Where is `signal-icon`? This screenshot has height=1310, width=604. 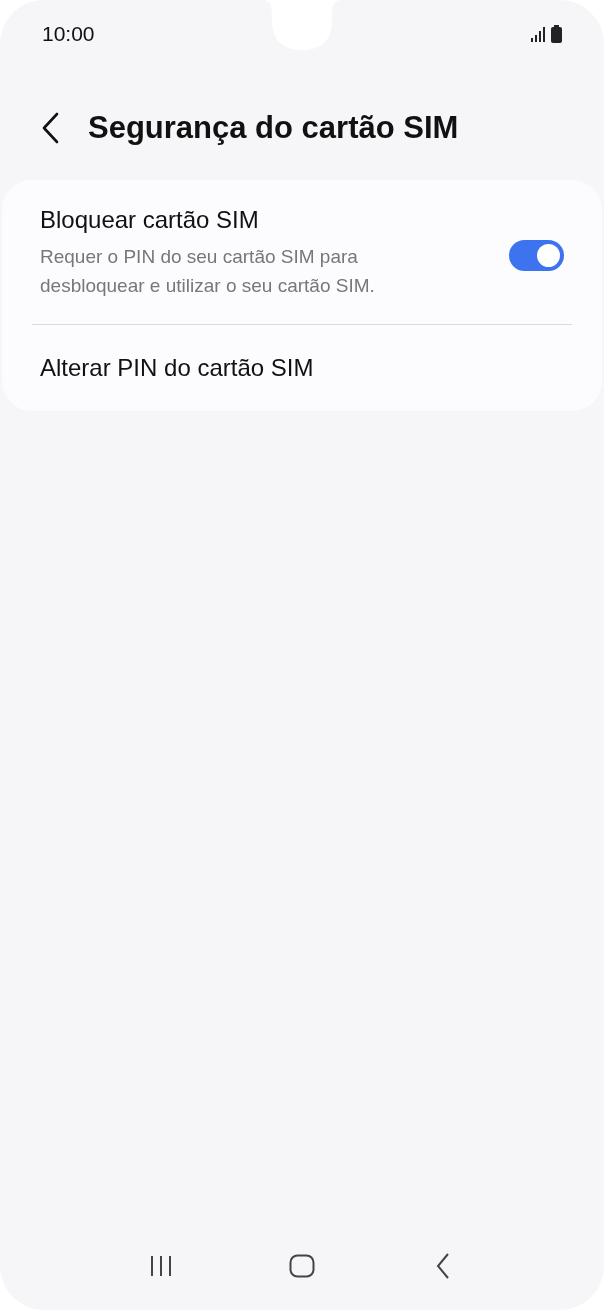
signal-icon is located at coordinates (538, 34).